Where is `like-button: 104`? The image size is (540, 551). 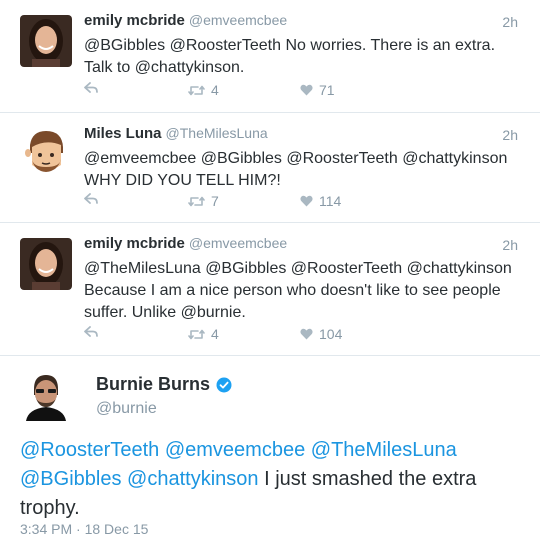 like-button: 104 is located at coordinates (321, 334).